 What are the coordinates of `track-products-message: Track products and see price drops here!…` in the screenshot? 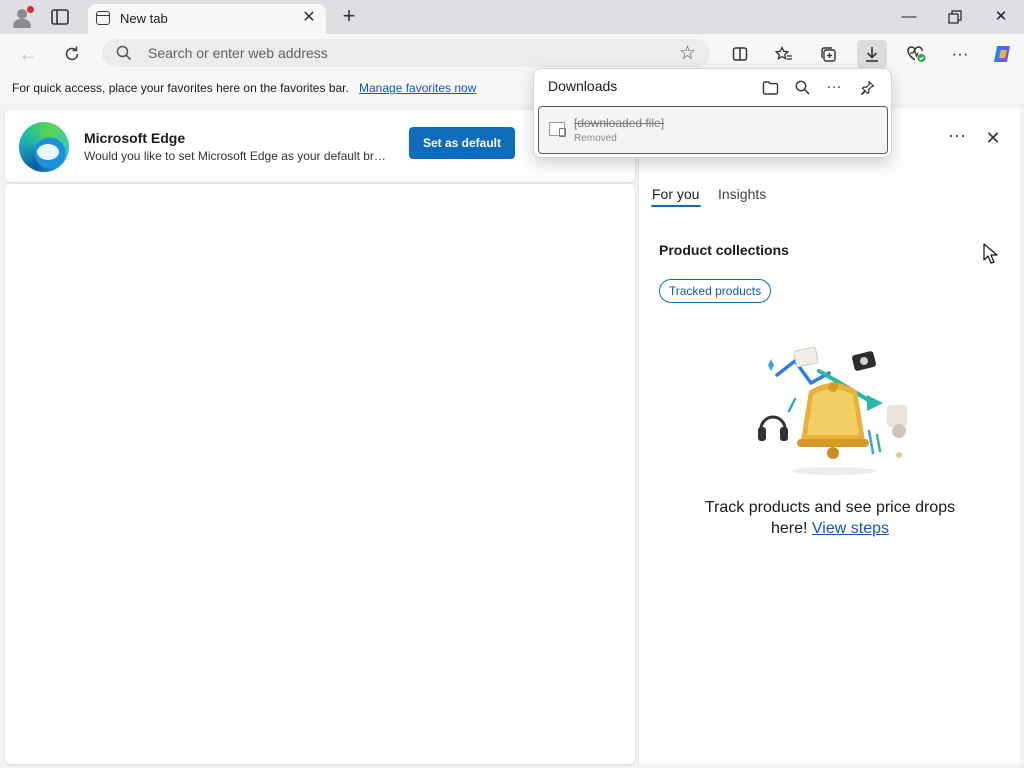 It's located at (830, 518).